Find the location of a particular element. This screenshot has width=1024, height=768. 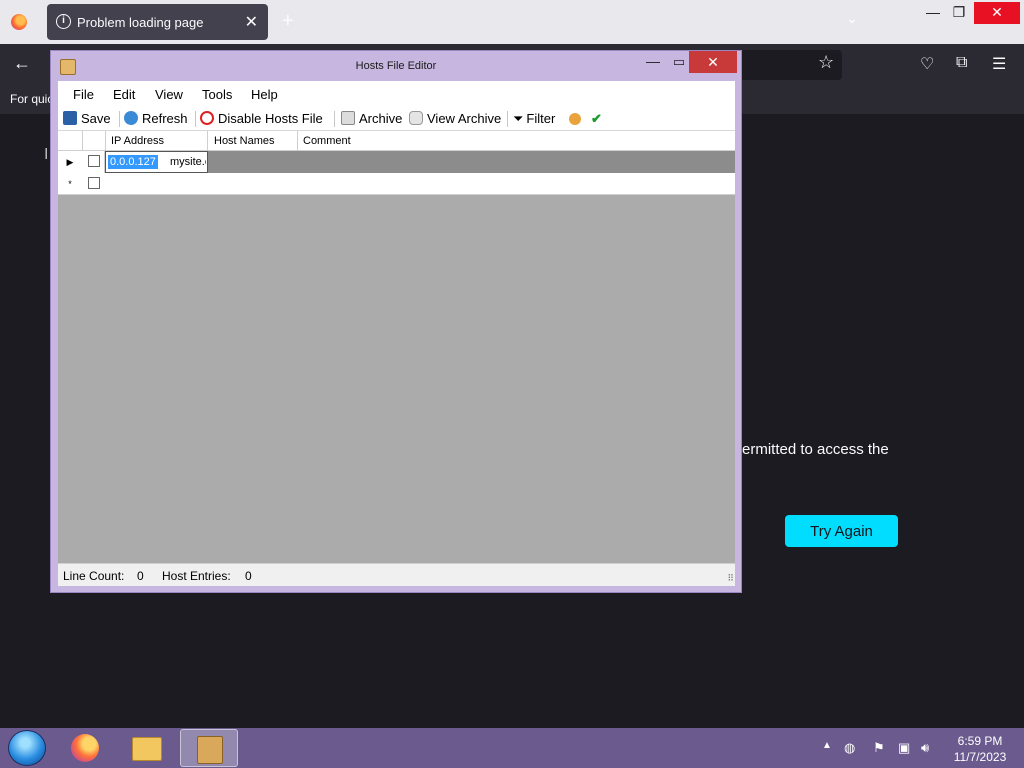

new-row: * is located at coordinates (396, 184).